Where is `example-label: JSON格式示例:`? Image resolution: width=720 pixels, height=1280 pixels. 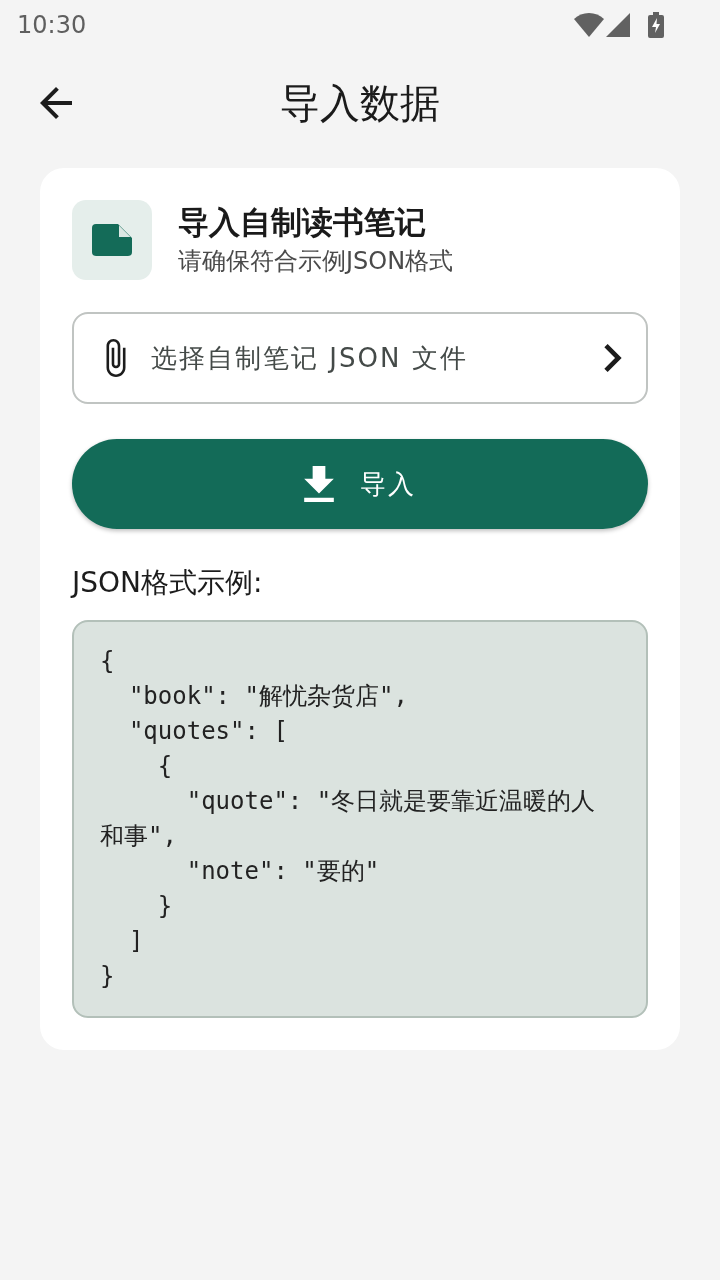 example-label: JSON格式示例: is located at coordinates (168, 583).